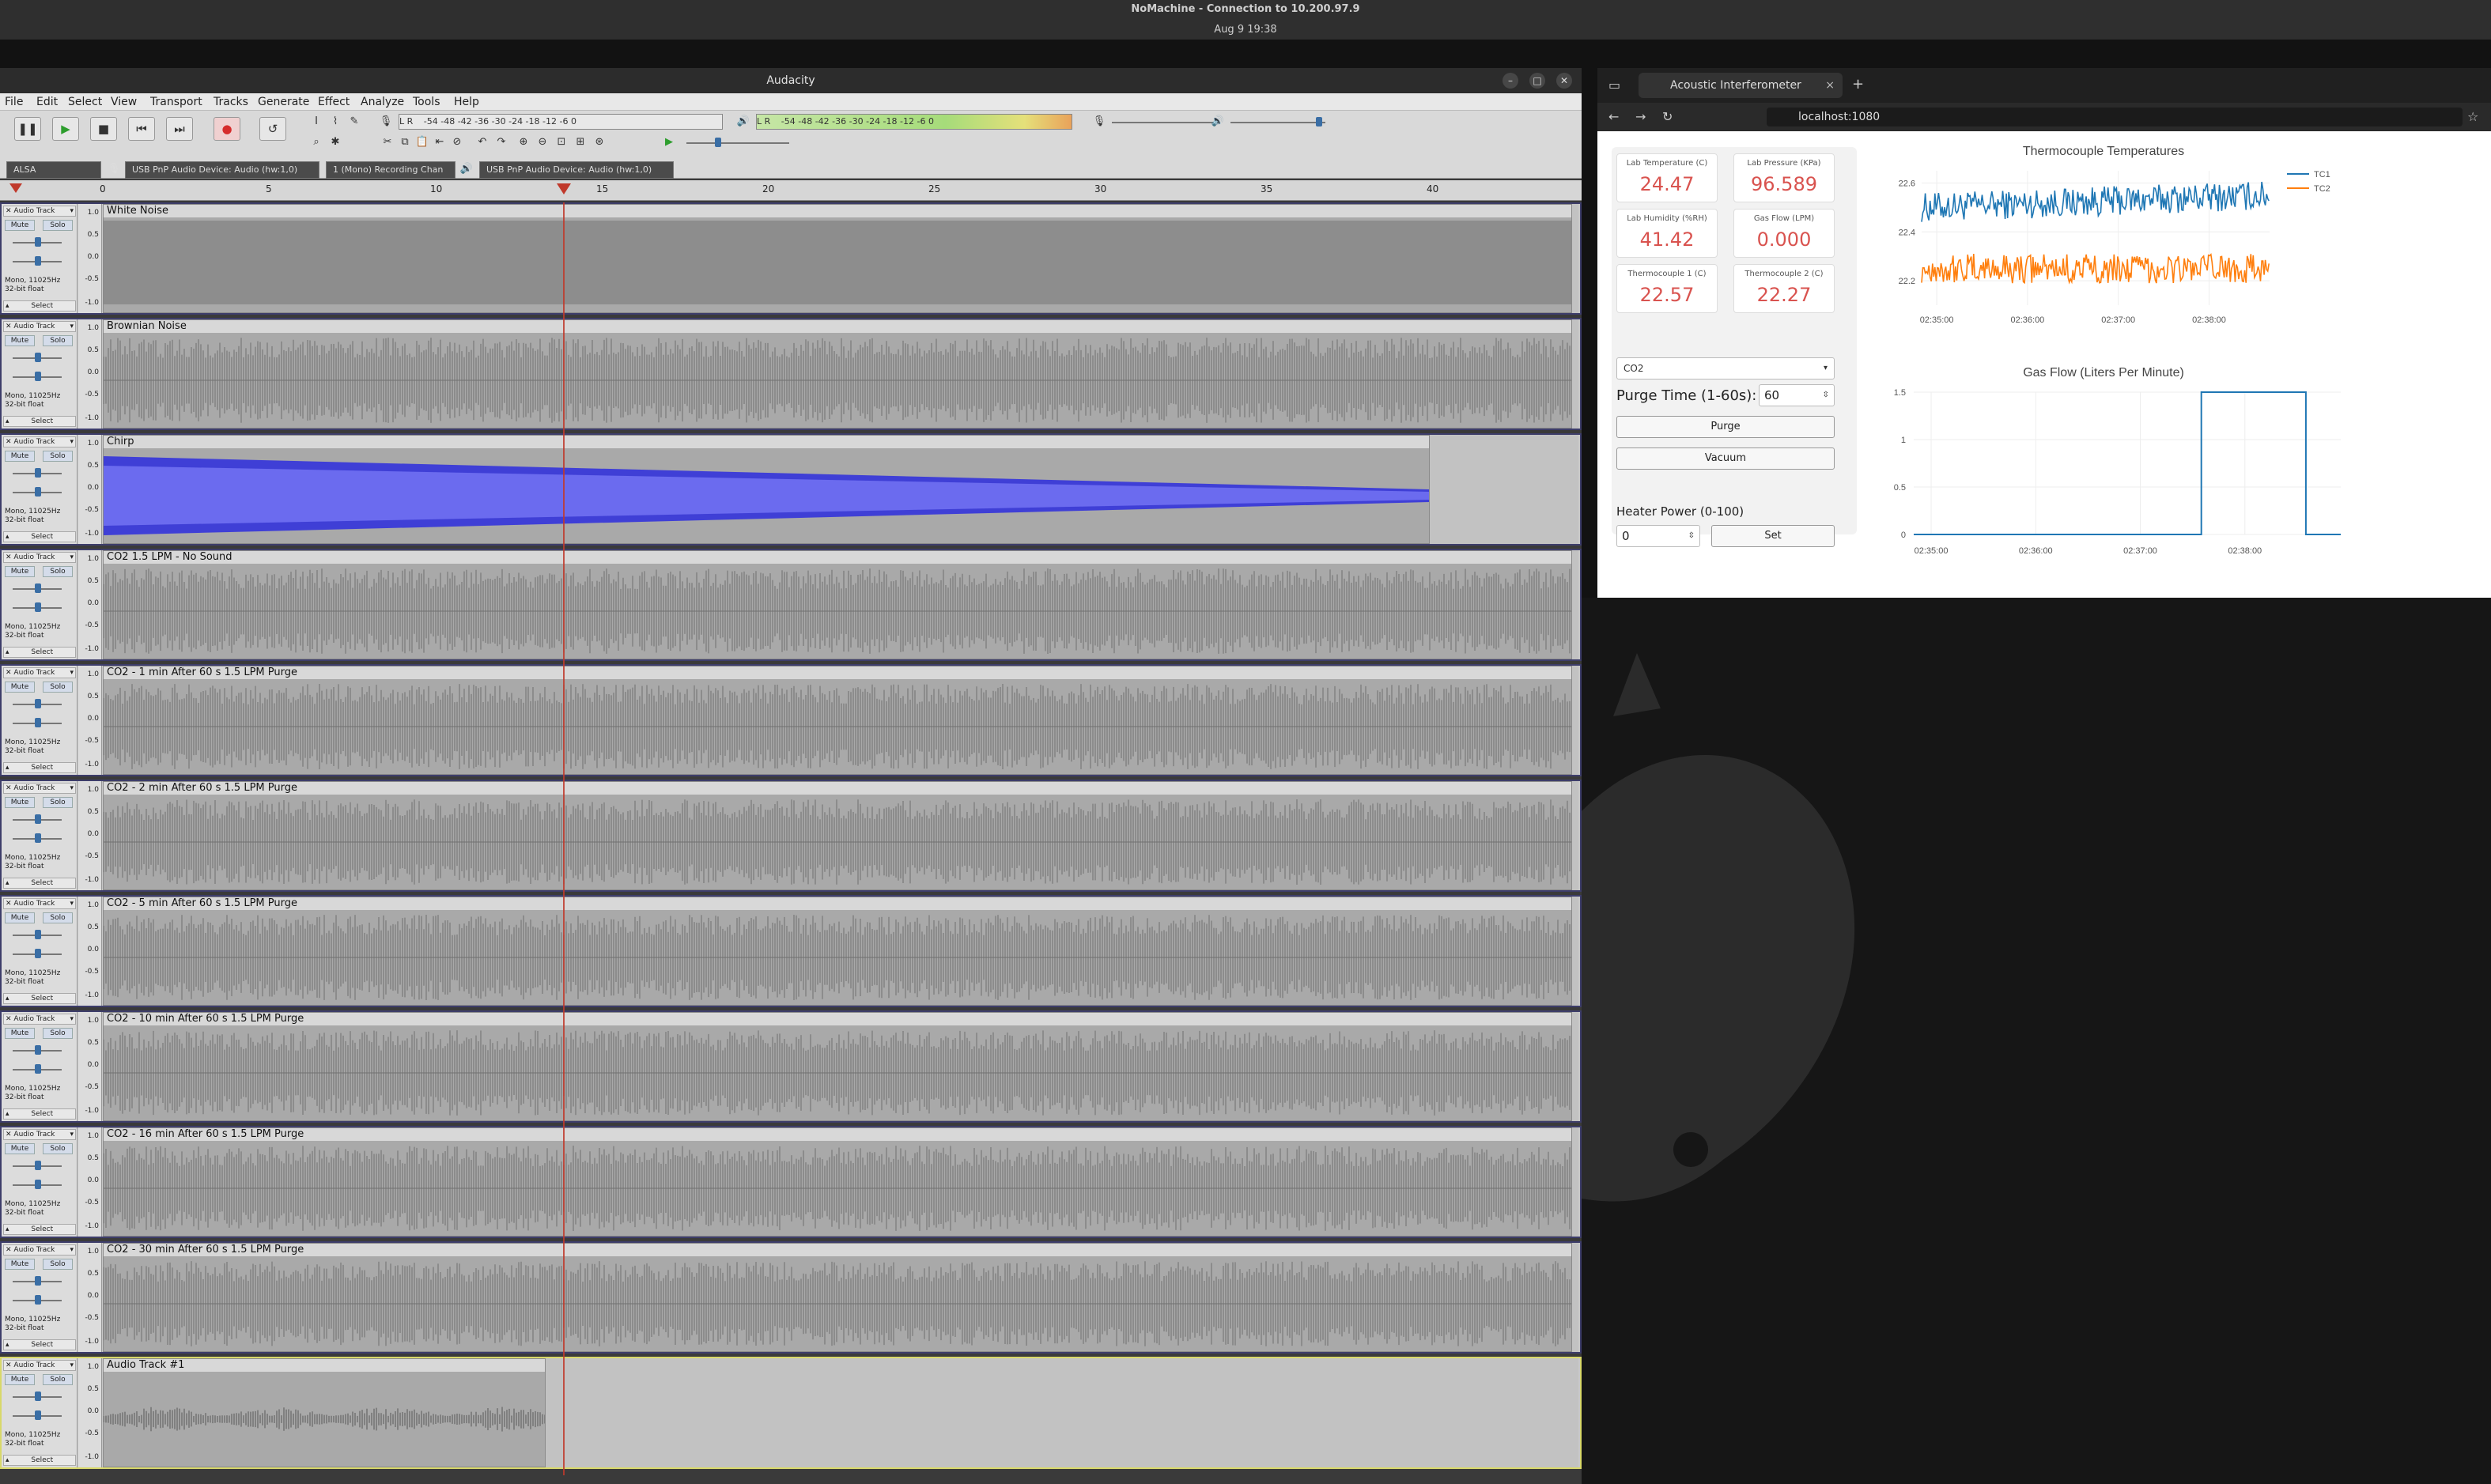 This screenshot has width=2491, height=1484. Describe the element at coordinates (272, 129) in the screenshot. I see `loop-button: ↺` at that location.